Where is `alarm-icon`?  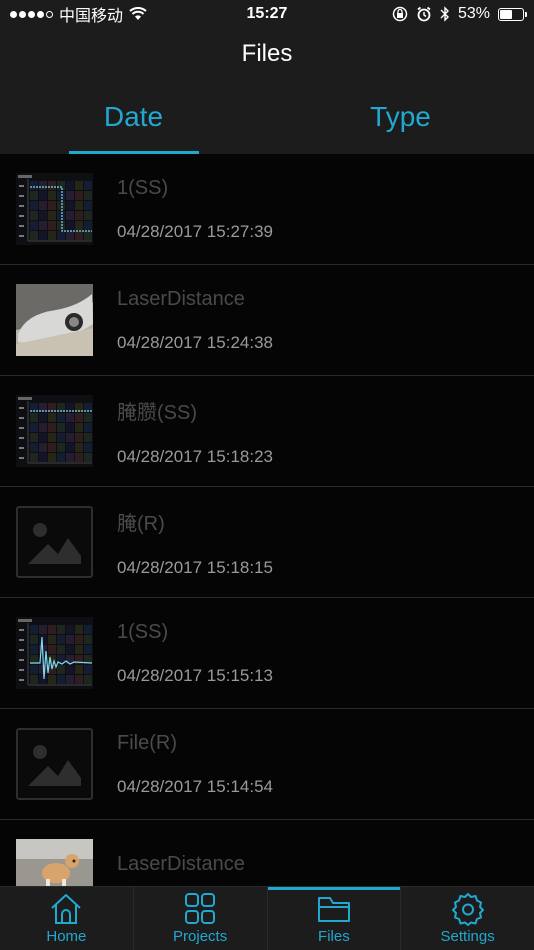
alarm-icon is located at coordinates (424, 14).